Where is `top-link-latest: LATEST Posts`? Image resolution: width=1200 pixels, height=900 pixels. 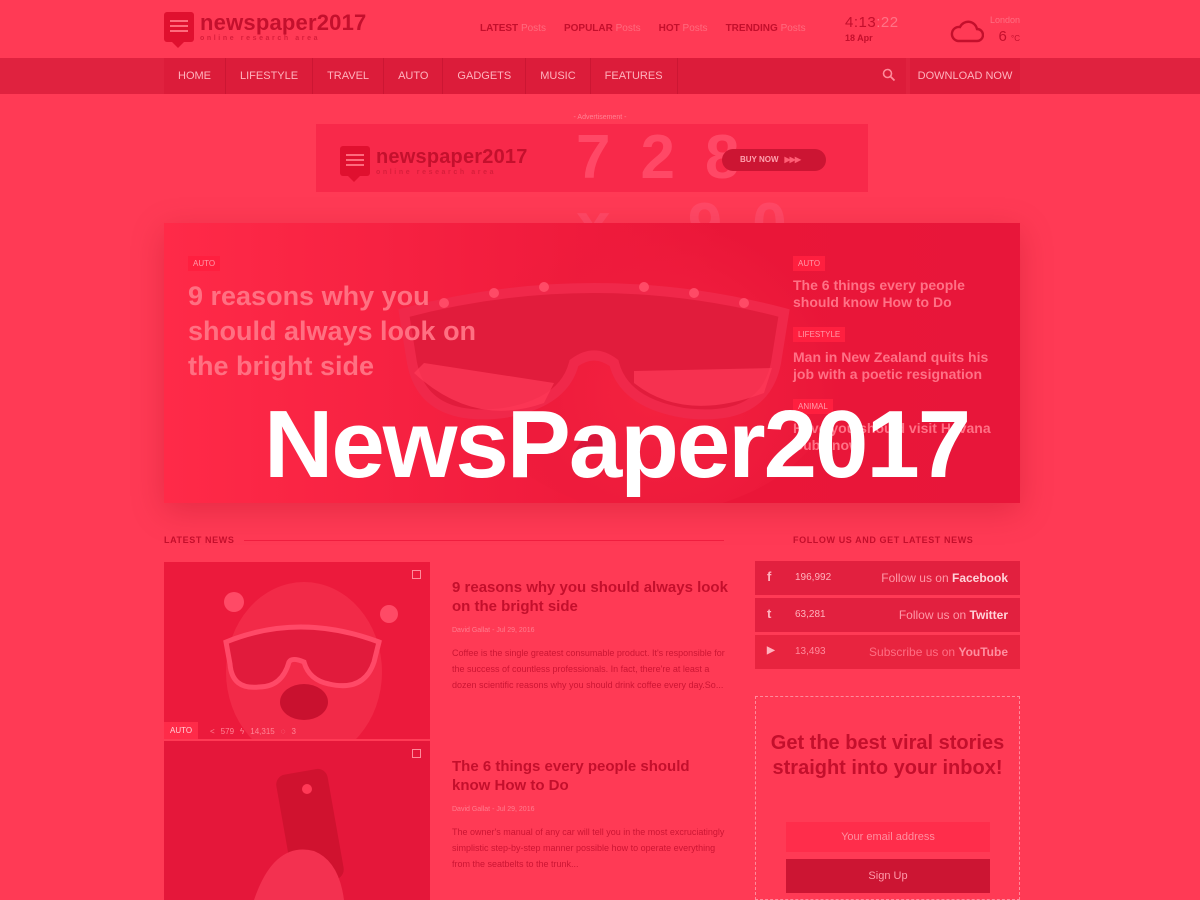
top-link-latest: LATEST Posts is located at coordinates (513, 28).